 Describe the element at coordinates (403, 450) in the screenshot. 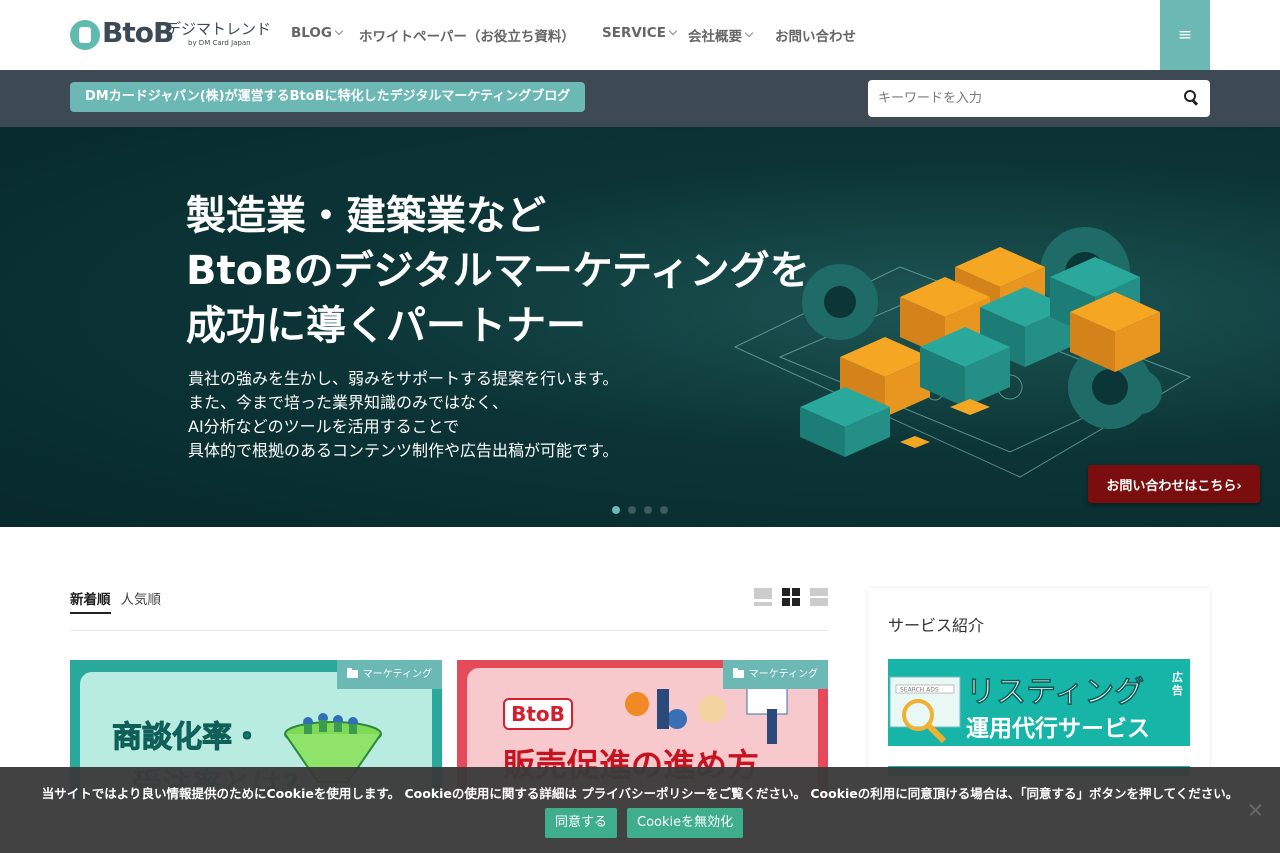

I see `hero-desc-line: 具体的で根拠のあるコンテンツ制作や広告出稿が可能です。` at that location.